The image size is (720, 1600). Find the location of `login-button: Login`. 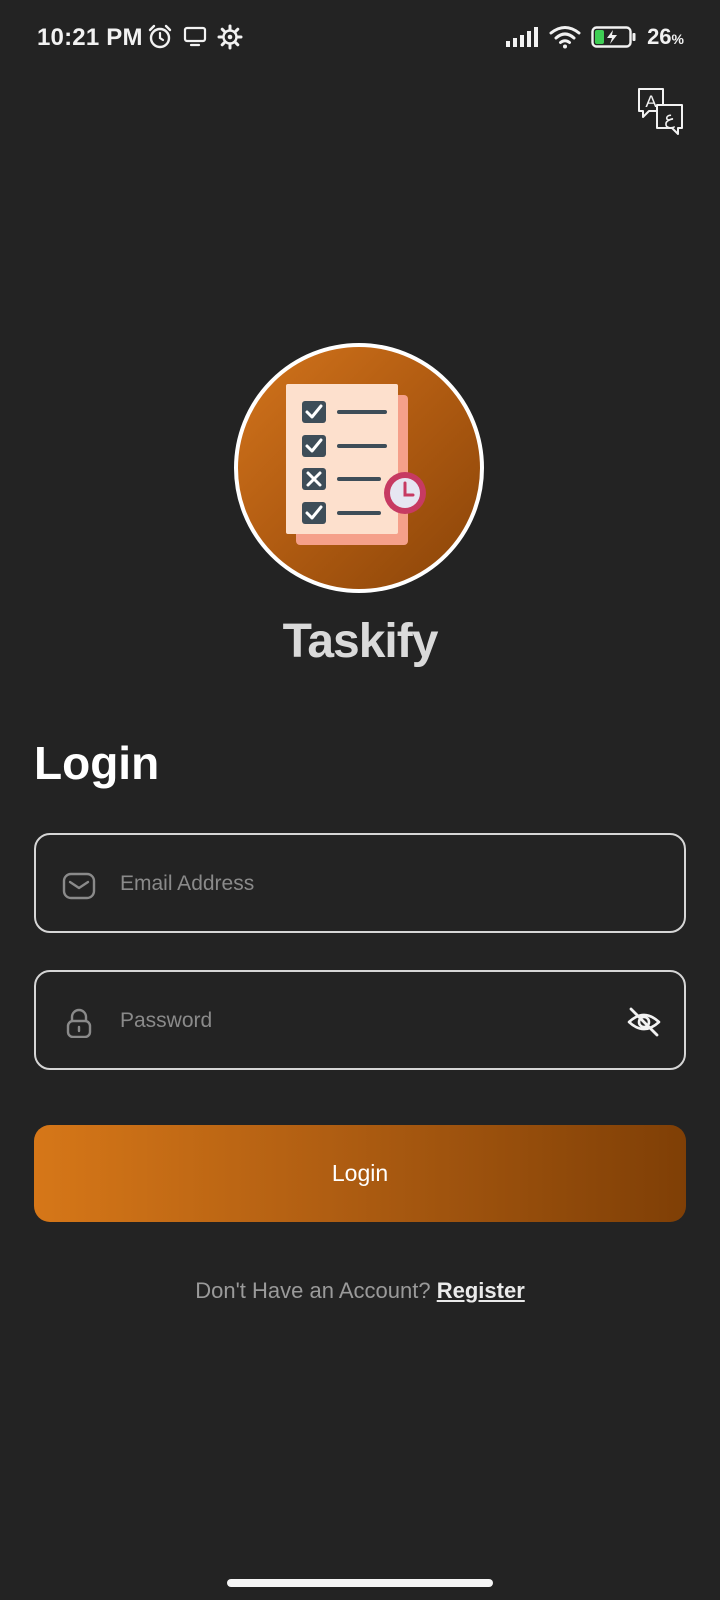

login-button: Login is located at coordinates (360, 1173).